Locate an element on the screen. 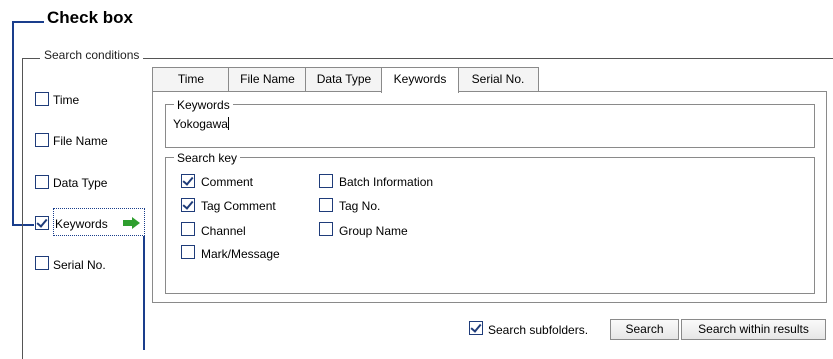  batch-information-checkbox is located at coordinates (326, 181).